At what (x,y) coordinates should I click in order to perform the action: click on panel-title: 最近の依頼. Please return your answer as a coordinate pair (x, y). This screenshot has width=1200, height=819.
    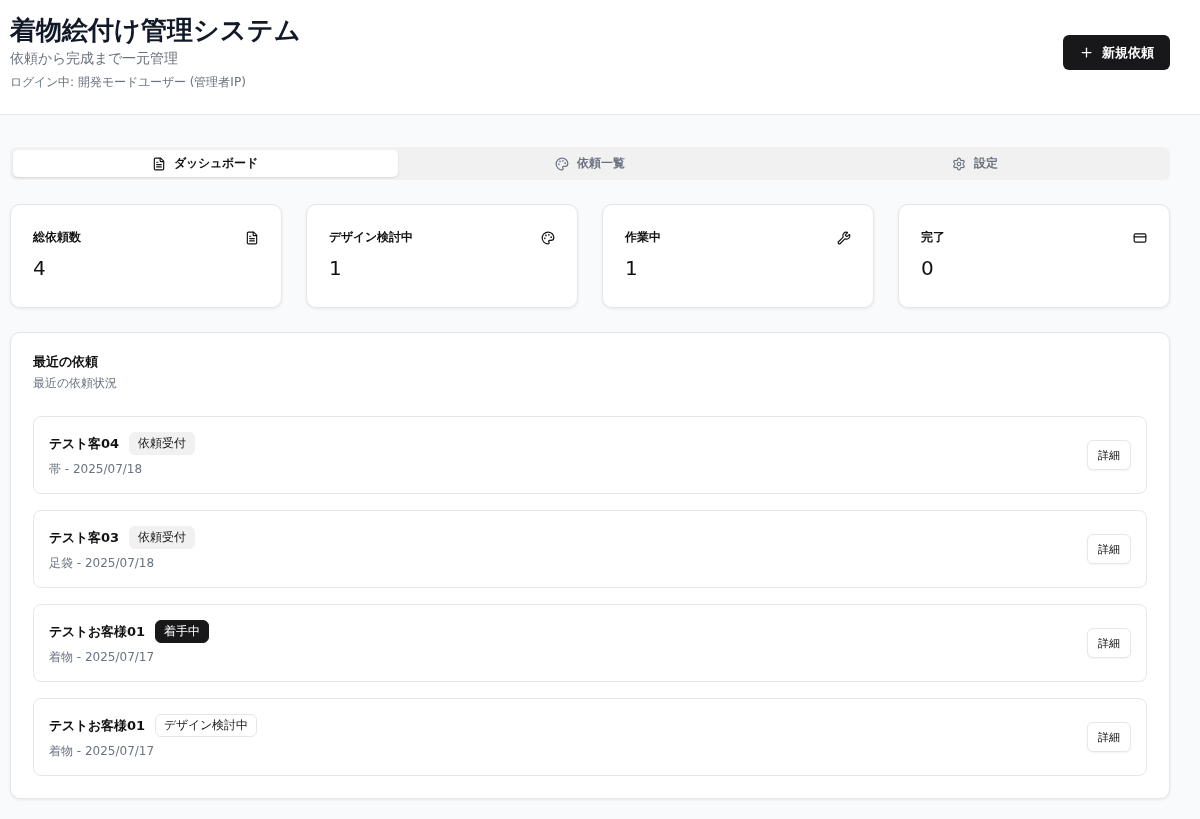
    Looking at the image, I should click on (66, 362).